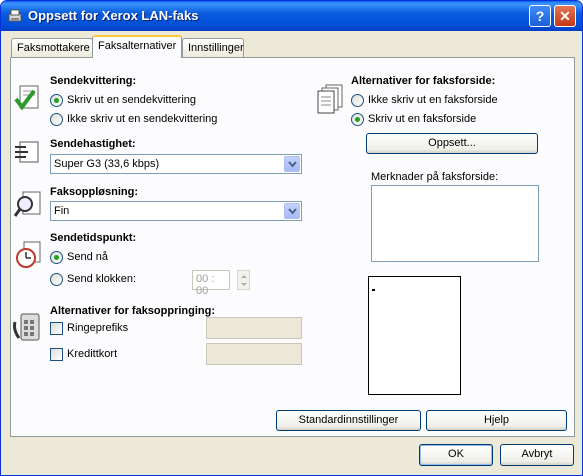  I want to click on fax-speed-icon, so click(28, 153).